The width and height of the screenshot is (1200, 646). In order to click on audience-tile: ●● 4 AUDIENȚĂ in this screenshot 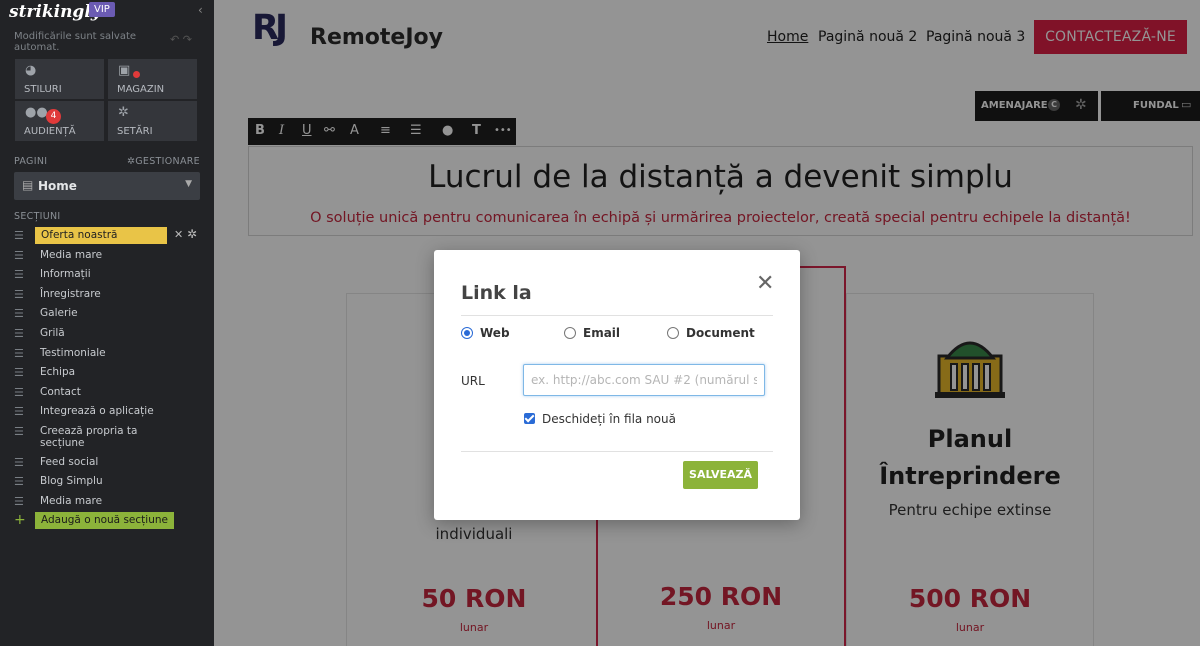, I will do `click(59, 121)`.